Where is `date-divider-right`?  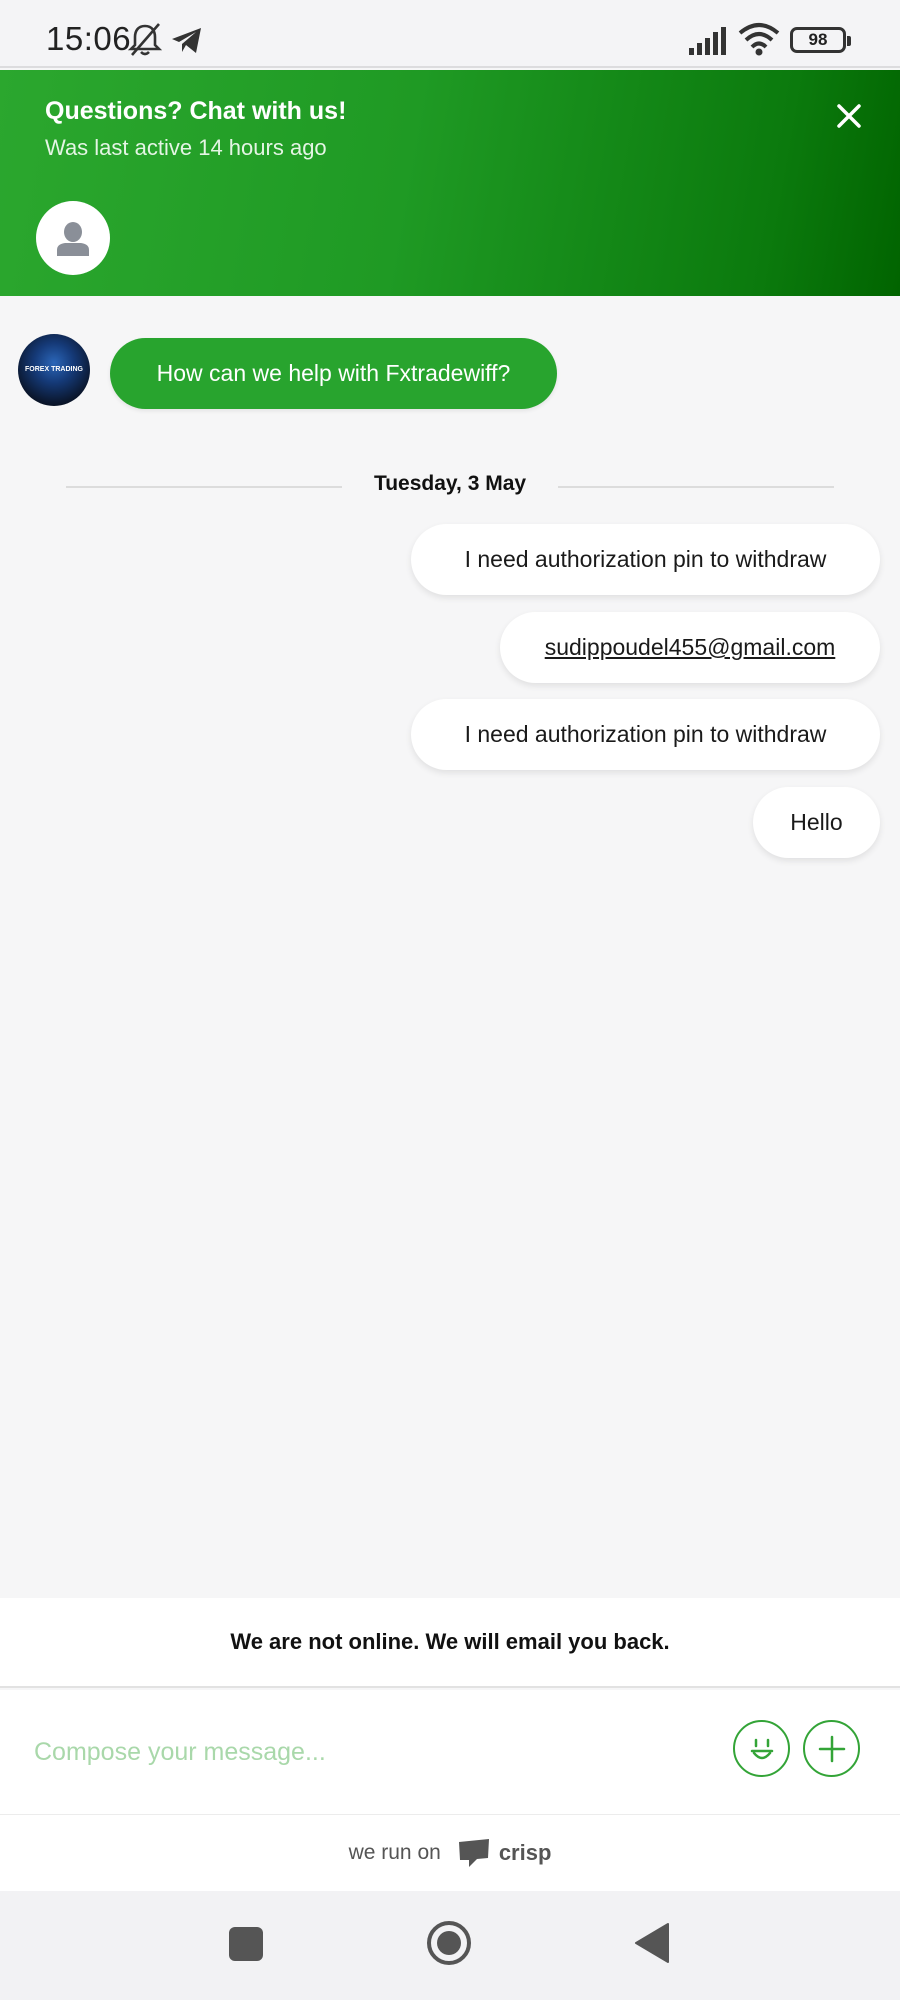 date-divider-right is located at coordinates (696, 487).